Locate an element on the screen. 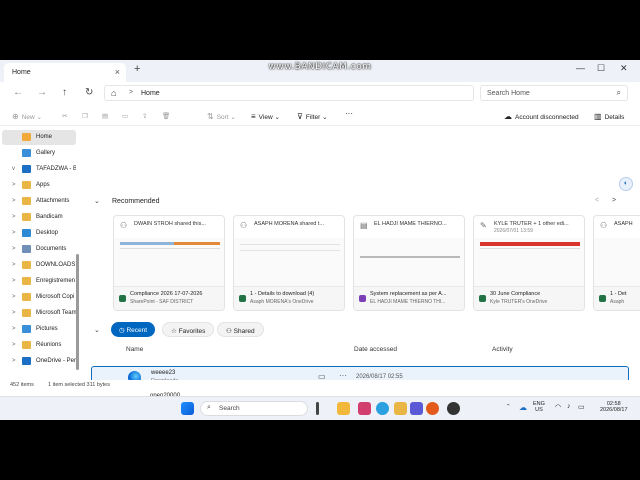 The image size is (640, 480). sidebar-scrollbar is located at coordinates (77, 312).